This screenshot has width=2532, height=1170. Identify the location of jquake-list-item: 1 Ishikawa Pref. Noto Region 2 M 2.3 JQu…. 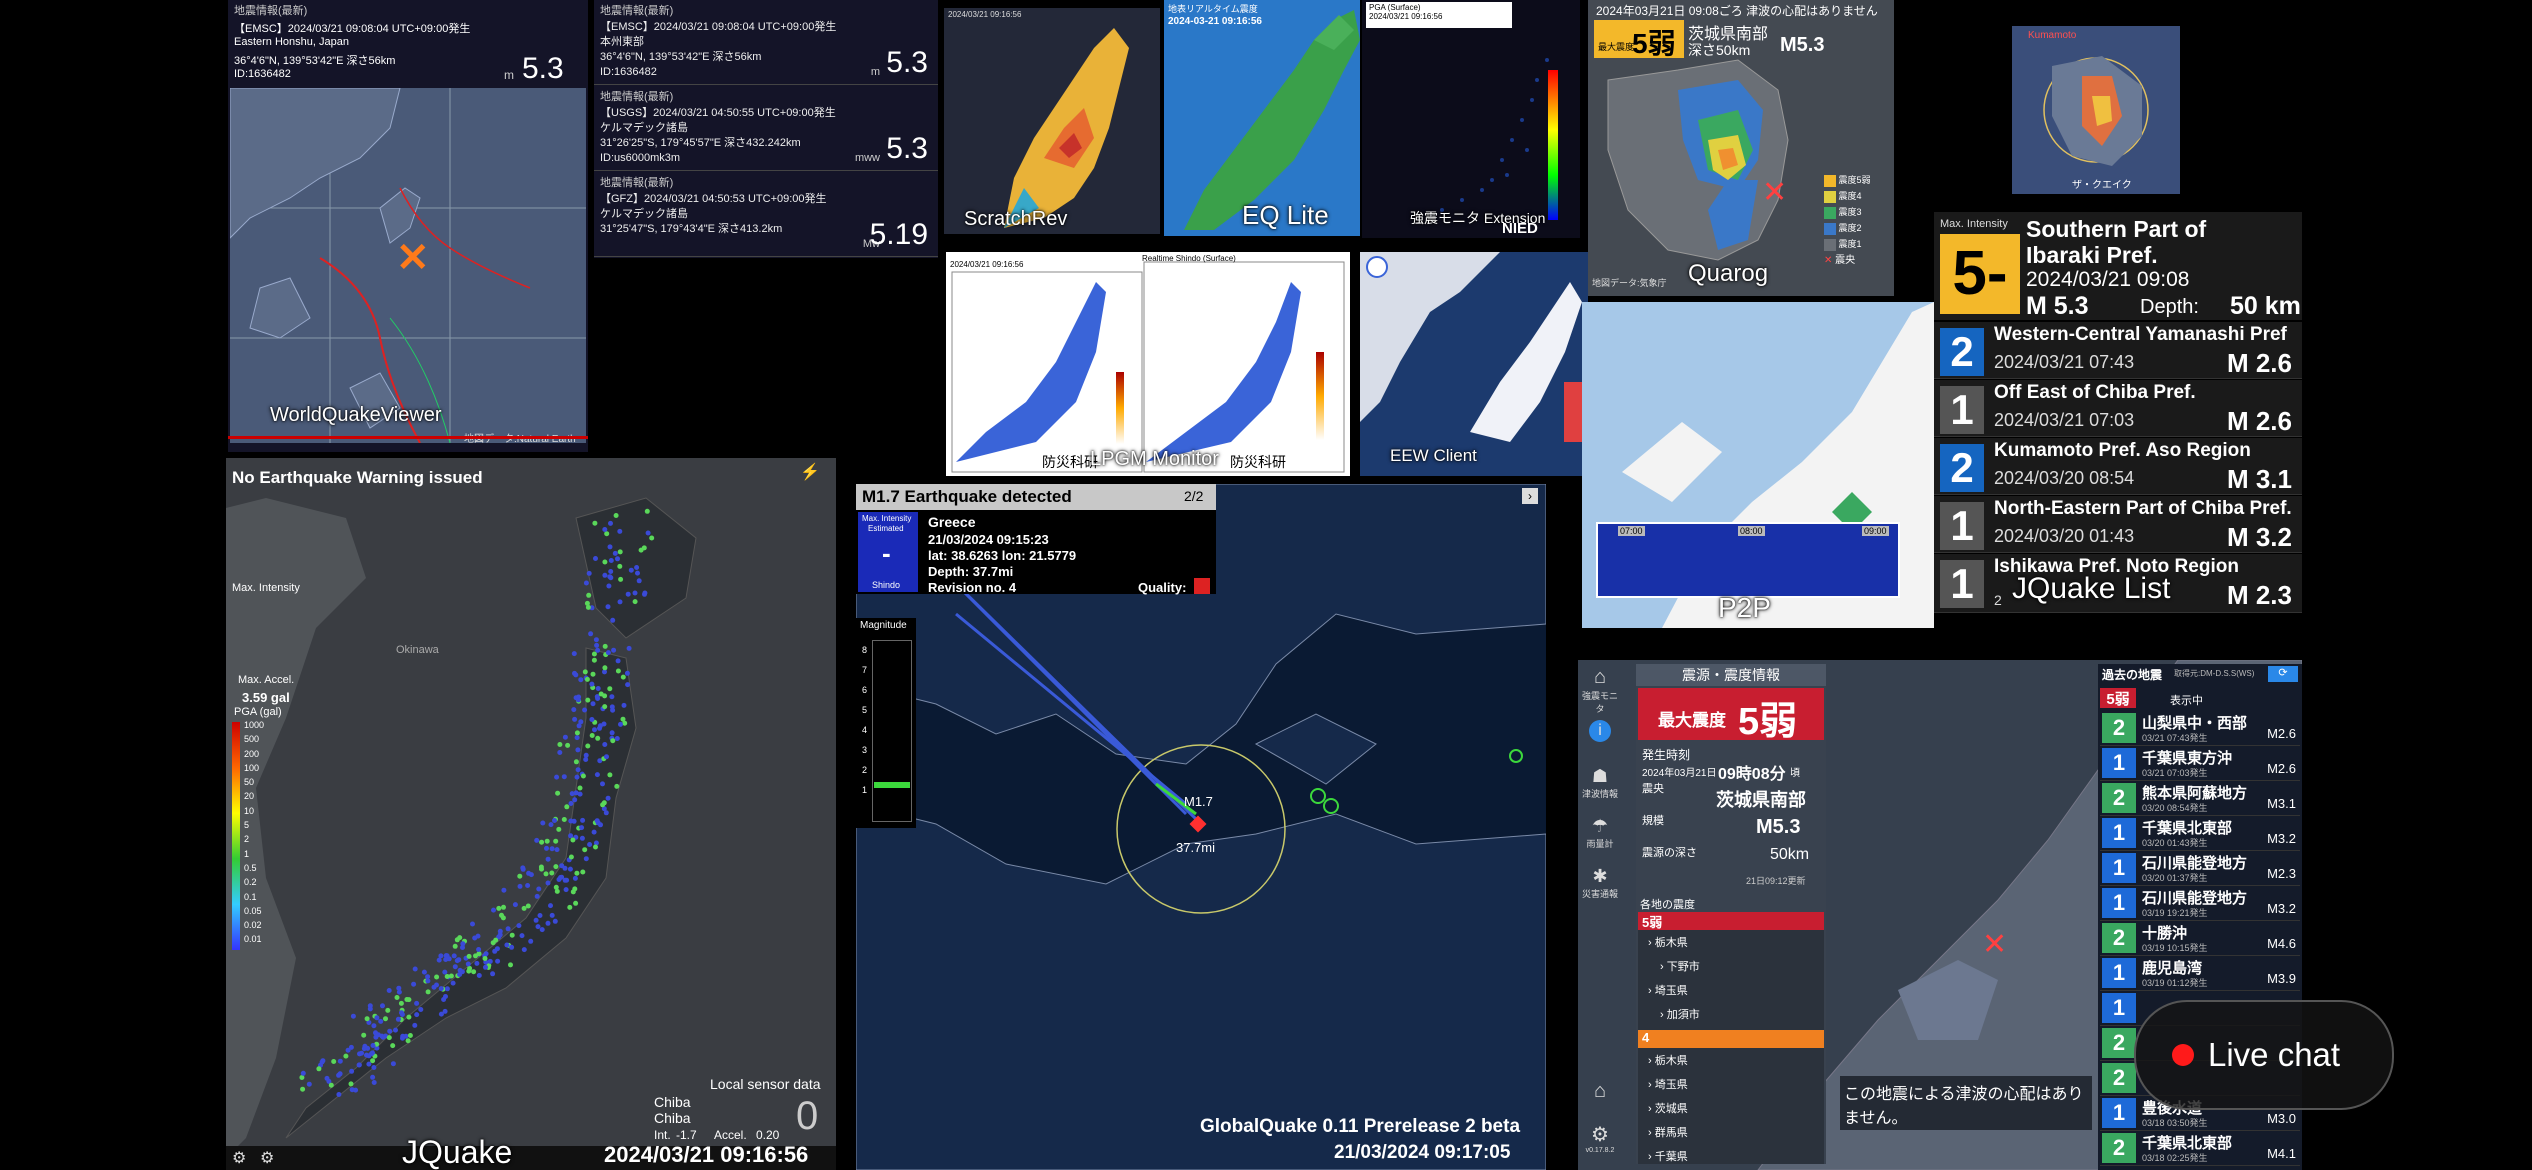
(2118, 583).